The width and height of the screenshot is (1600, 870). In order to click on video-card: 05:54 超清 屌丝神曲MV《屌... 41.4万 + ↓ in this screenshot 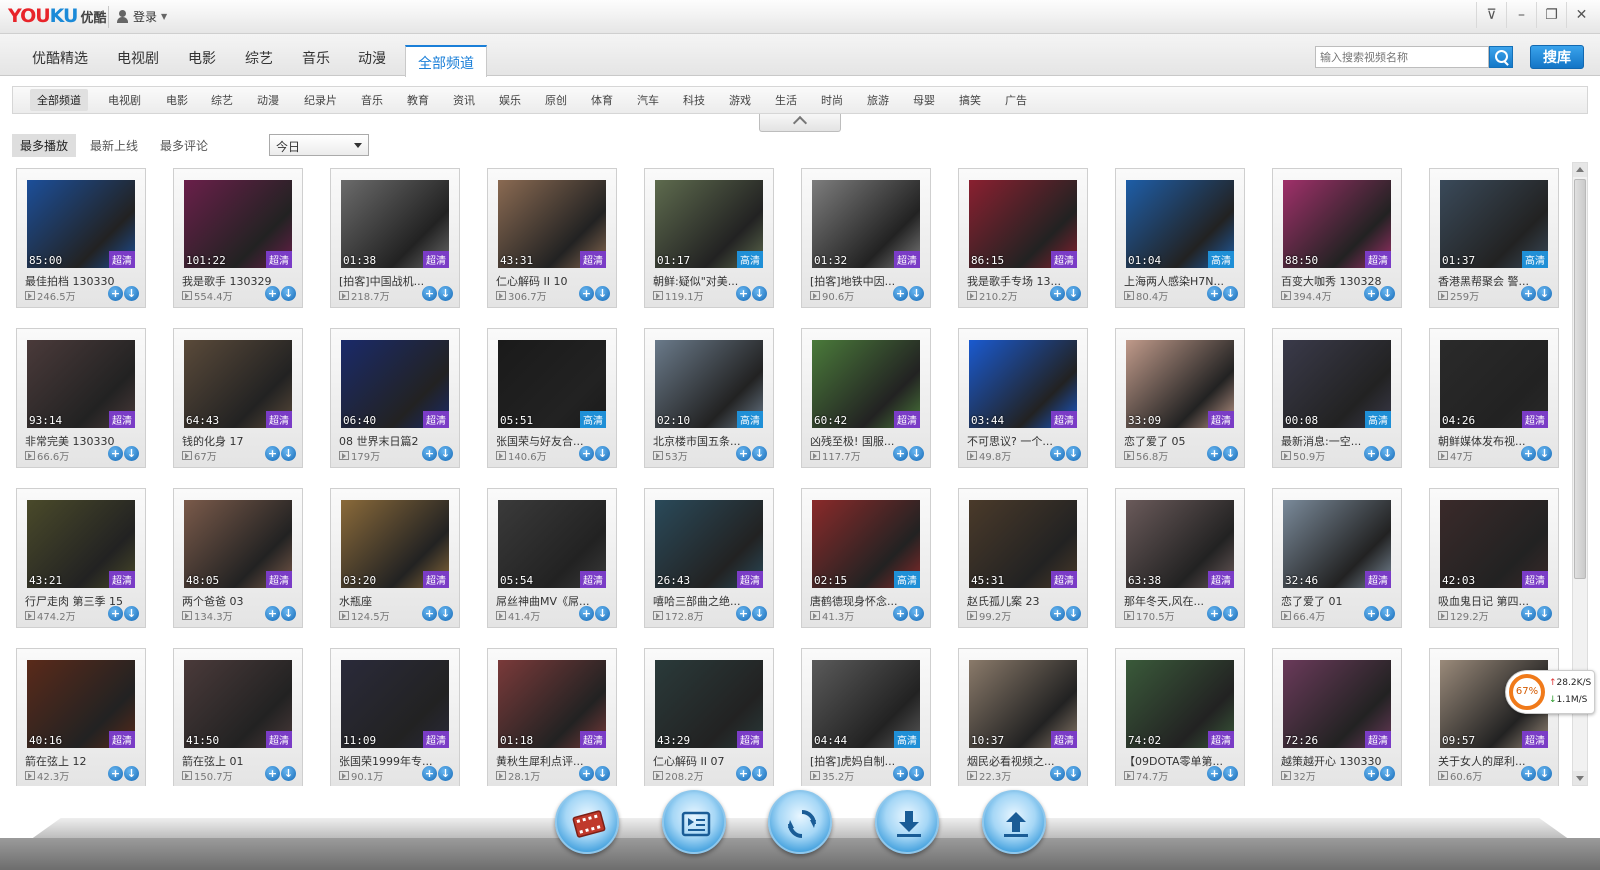, I will do `click(552, 558)`.